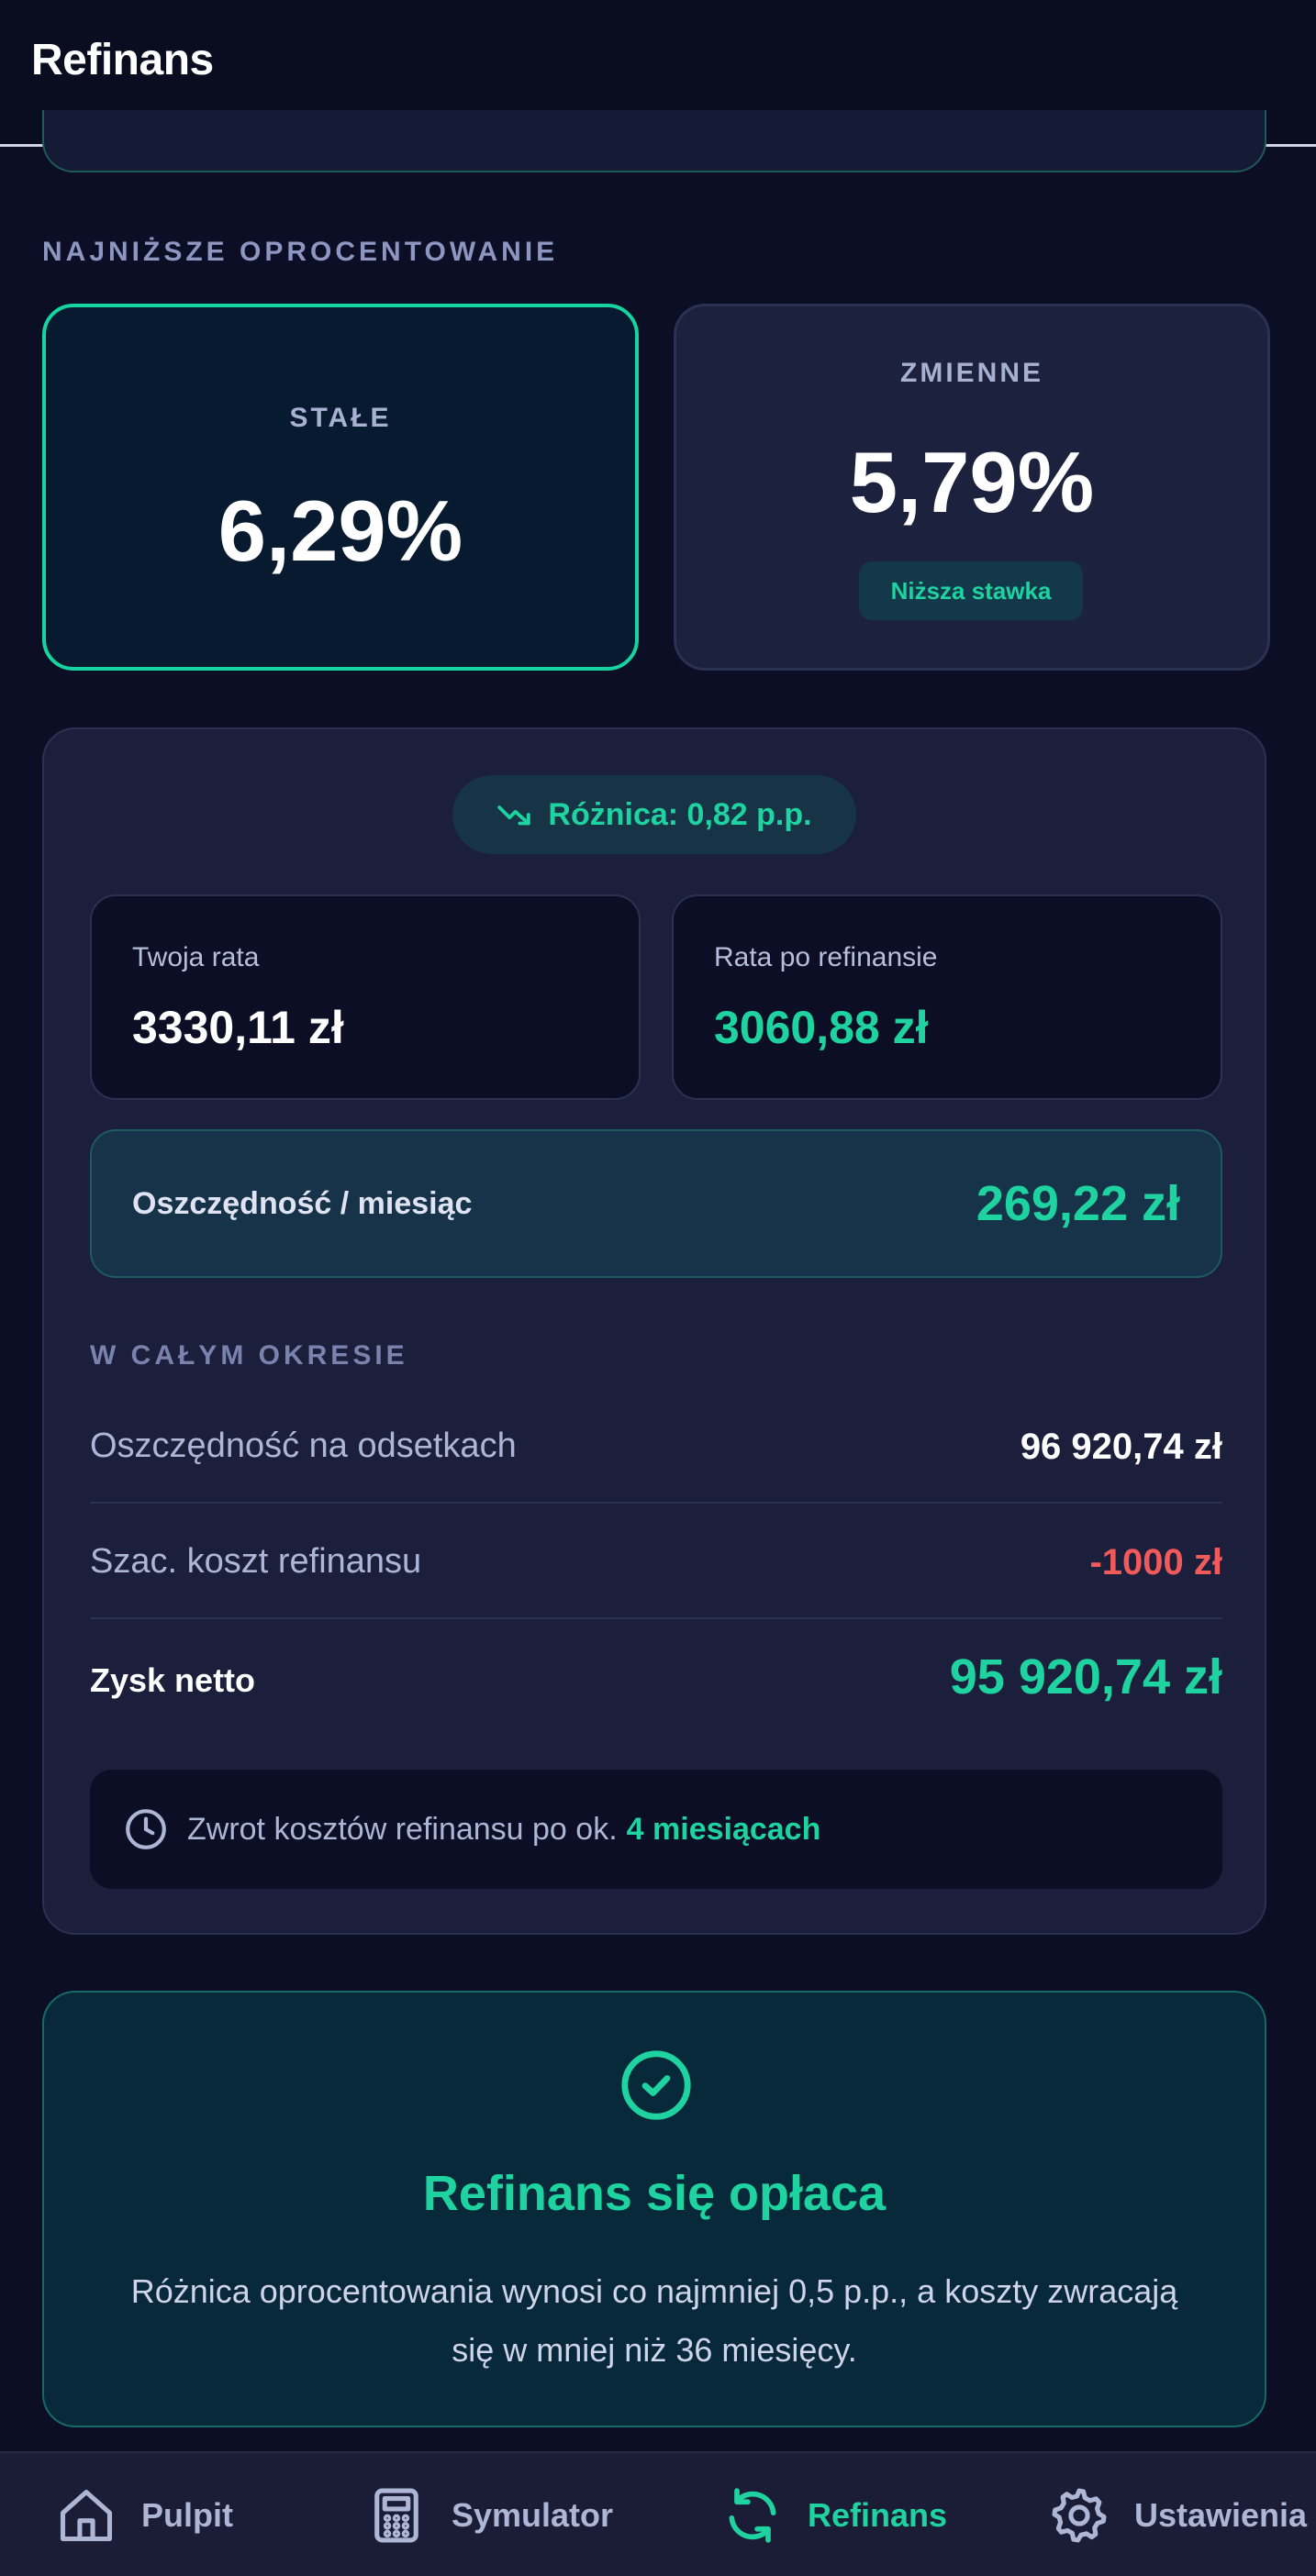 This screenshot has height=2576, width=1316. Describe the element at coordinates (300, 252) in the screenshot. I see `rates-section-label: NAJNIŻSZE OPROCENTOWANIE` at that location.